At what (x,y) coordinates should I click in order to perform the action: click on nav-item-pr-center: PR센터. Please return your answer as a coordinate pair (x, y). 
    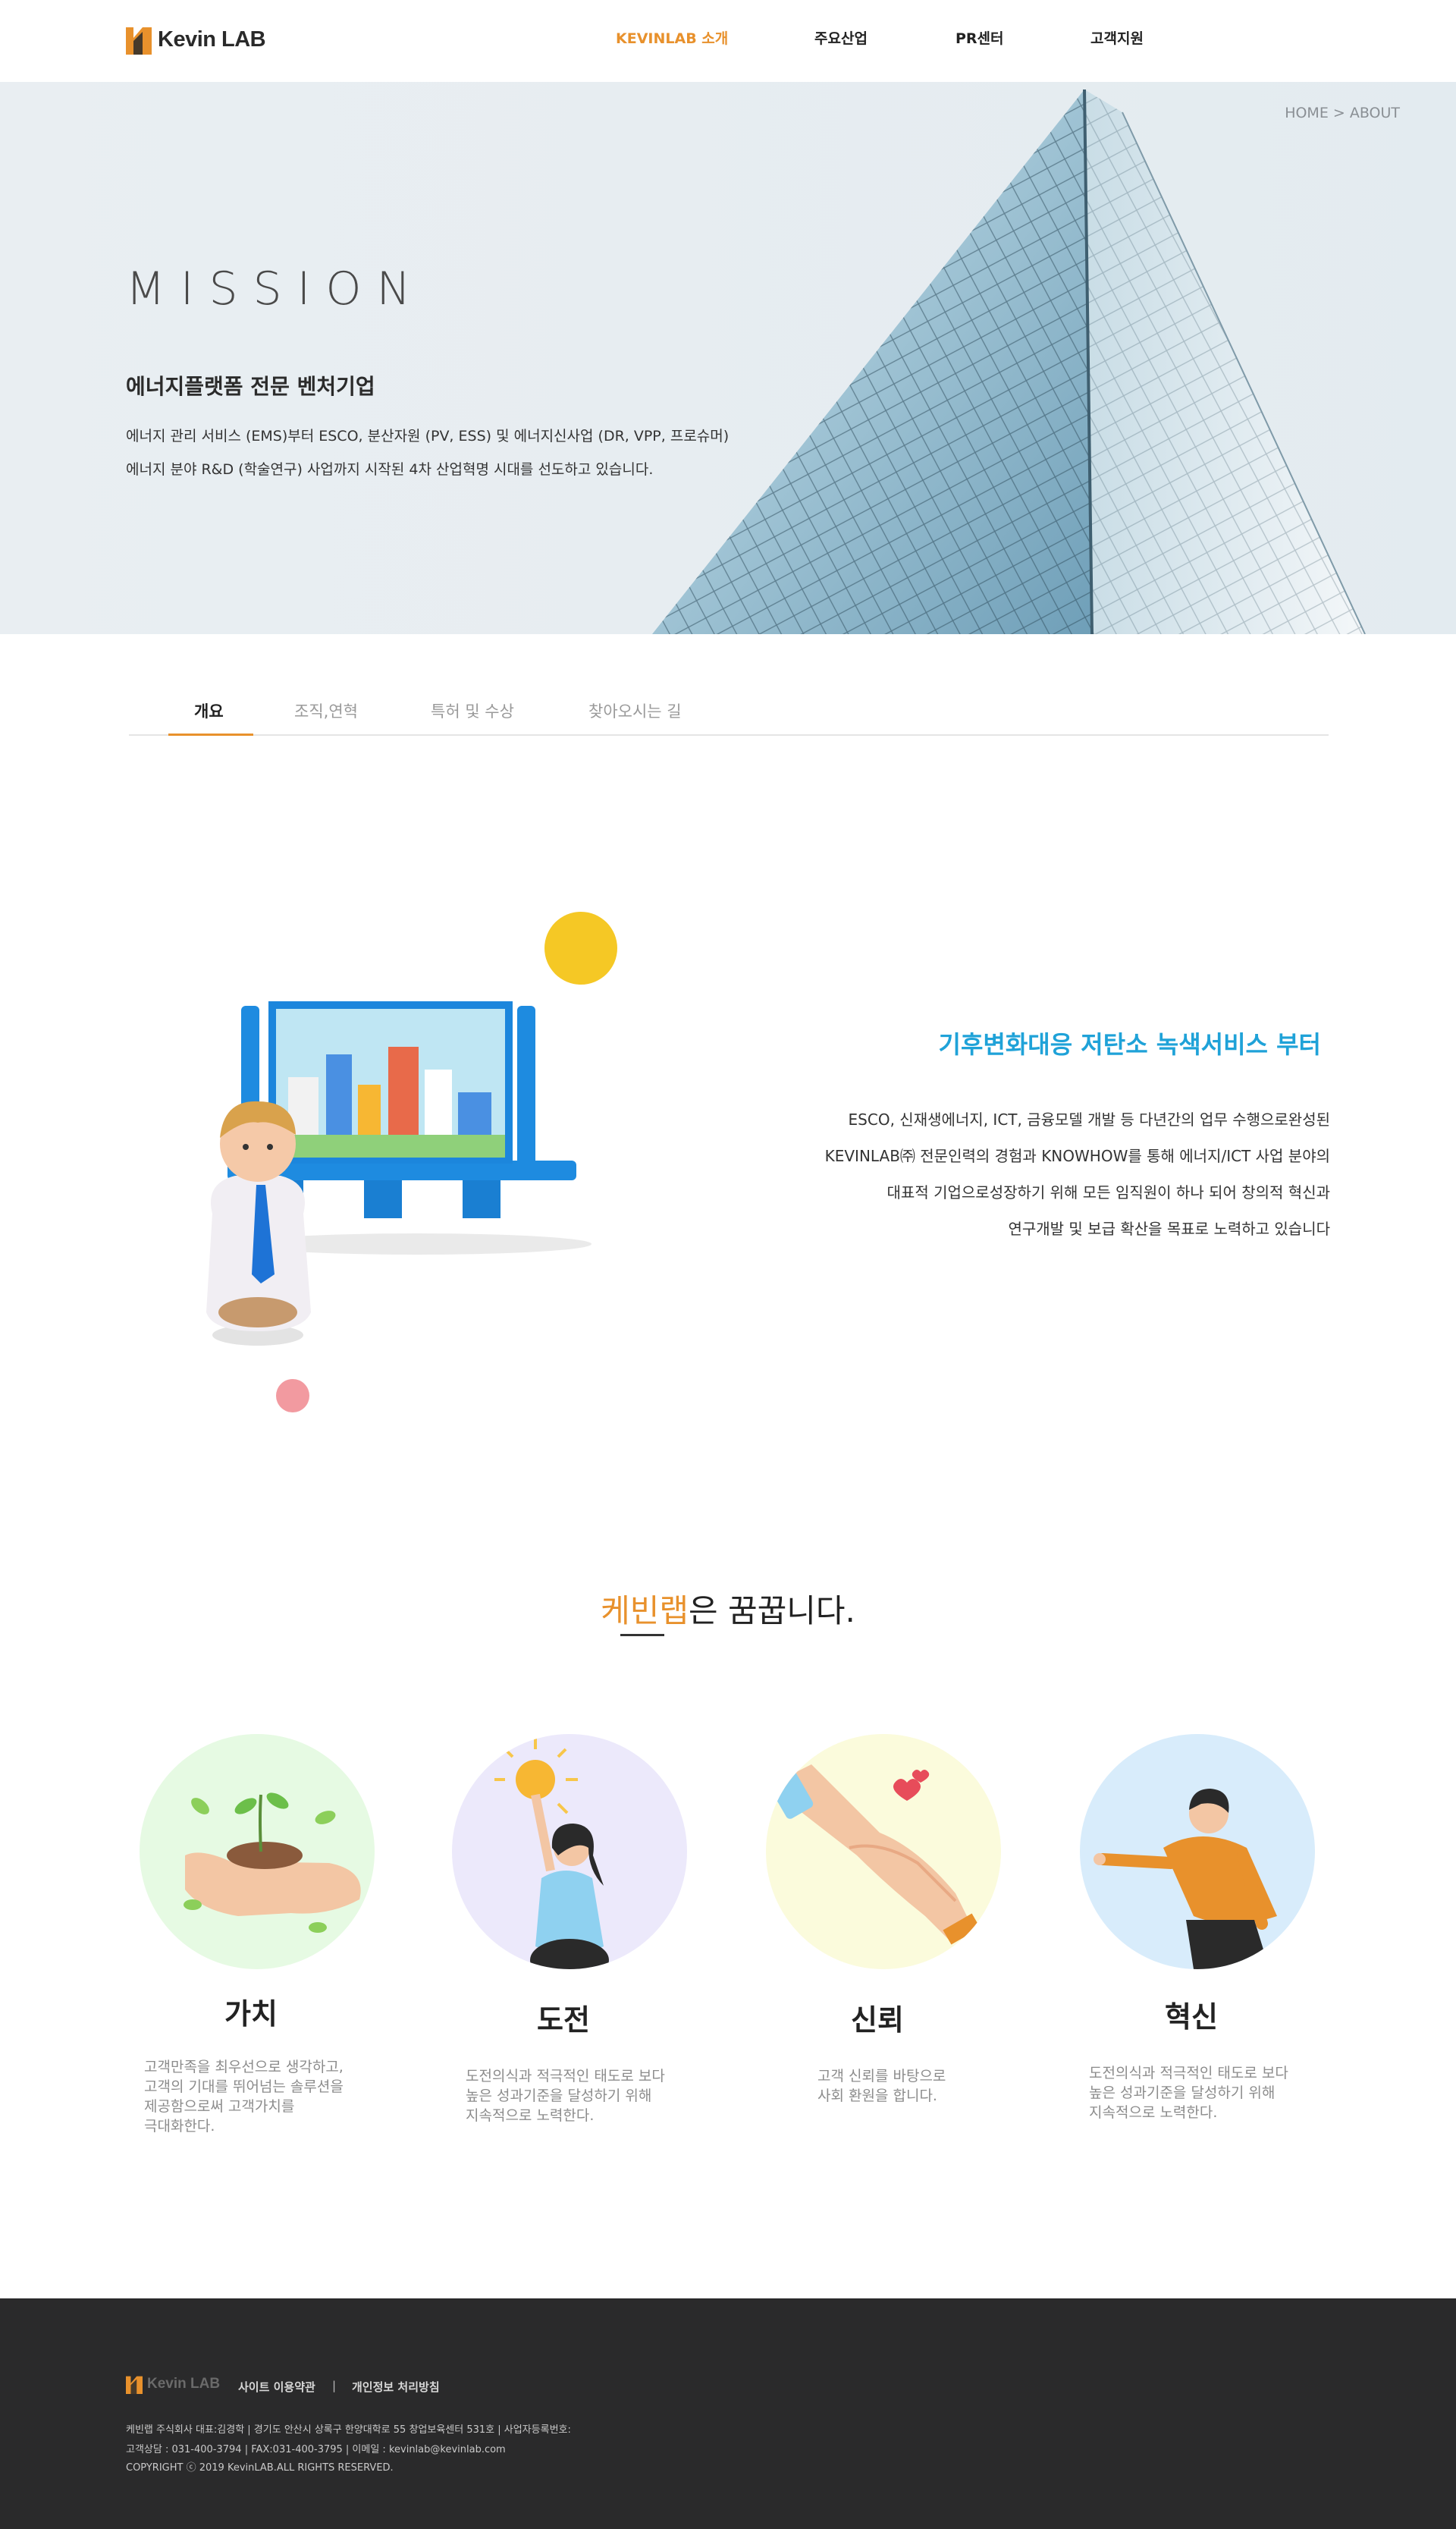
    Looking at the image, I should click on (980, 37).